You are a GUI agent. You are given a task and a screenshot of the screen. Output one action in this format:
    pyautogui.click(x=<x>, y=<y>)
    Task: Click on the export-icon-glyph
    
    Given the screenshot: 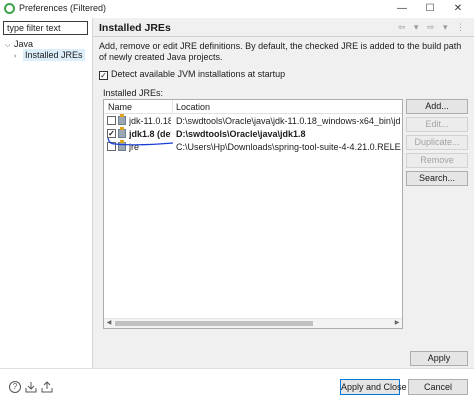 What is the action you would take?
    pyautogui.click(x=47, y=387)
    